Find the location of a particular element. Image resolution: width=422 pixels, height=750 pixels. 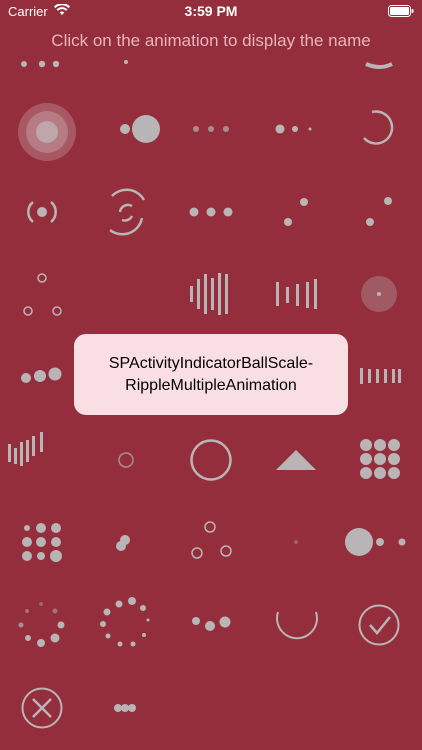

animation-circle-arc is located at coordinates (296, 624).